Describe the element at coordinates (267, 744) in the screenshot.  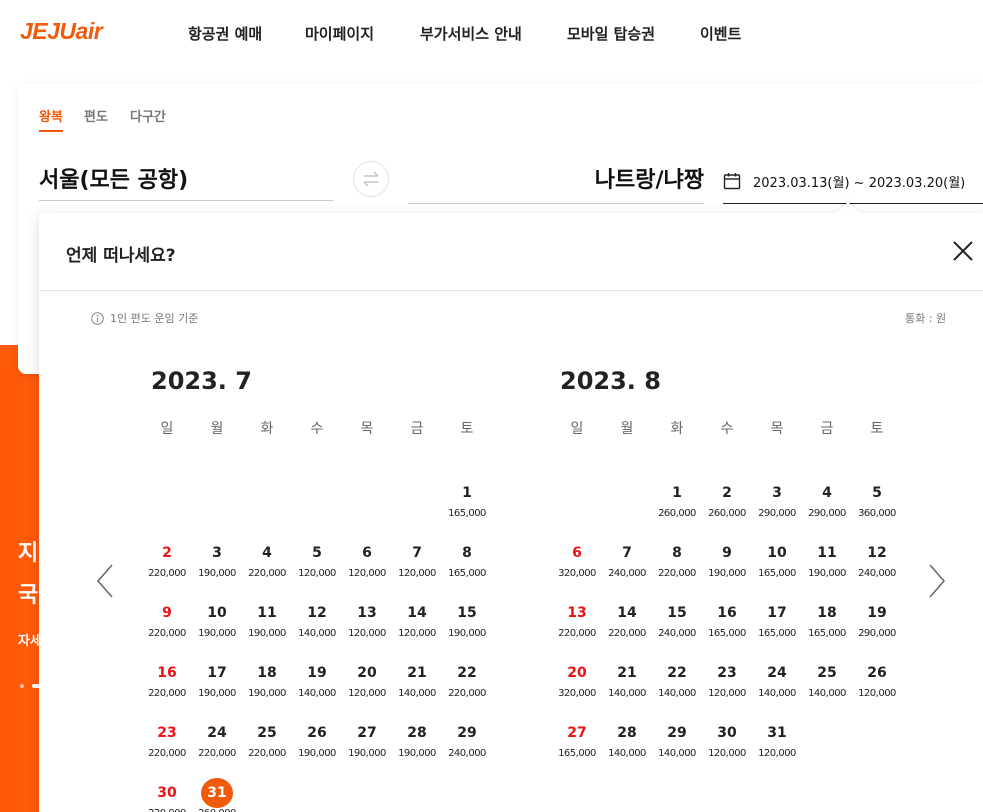
I see `calendar-day: 25 220,000` at that location.